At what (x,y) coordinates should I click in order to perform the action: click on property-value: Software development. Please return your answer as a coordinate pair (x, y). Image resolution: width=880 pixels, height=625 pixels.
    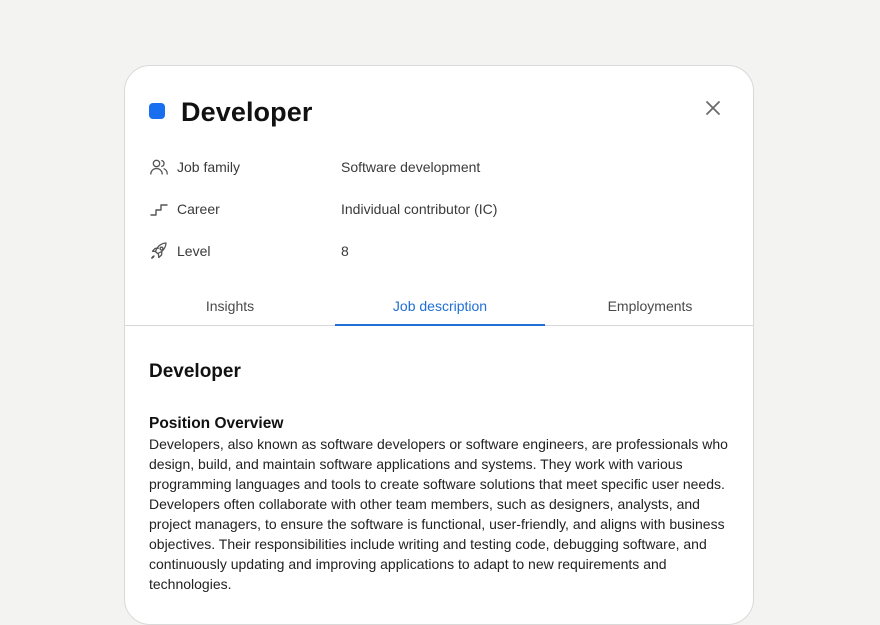
    Looking at the image, I should click on (411, 167).